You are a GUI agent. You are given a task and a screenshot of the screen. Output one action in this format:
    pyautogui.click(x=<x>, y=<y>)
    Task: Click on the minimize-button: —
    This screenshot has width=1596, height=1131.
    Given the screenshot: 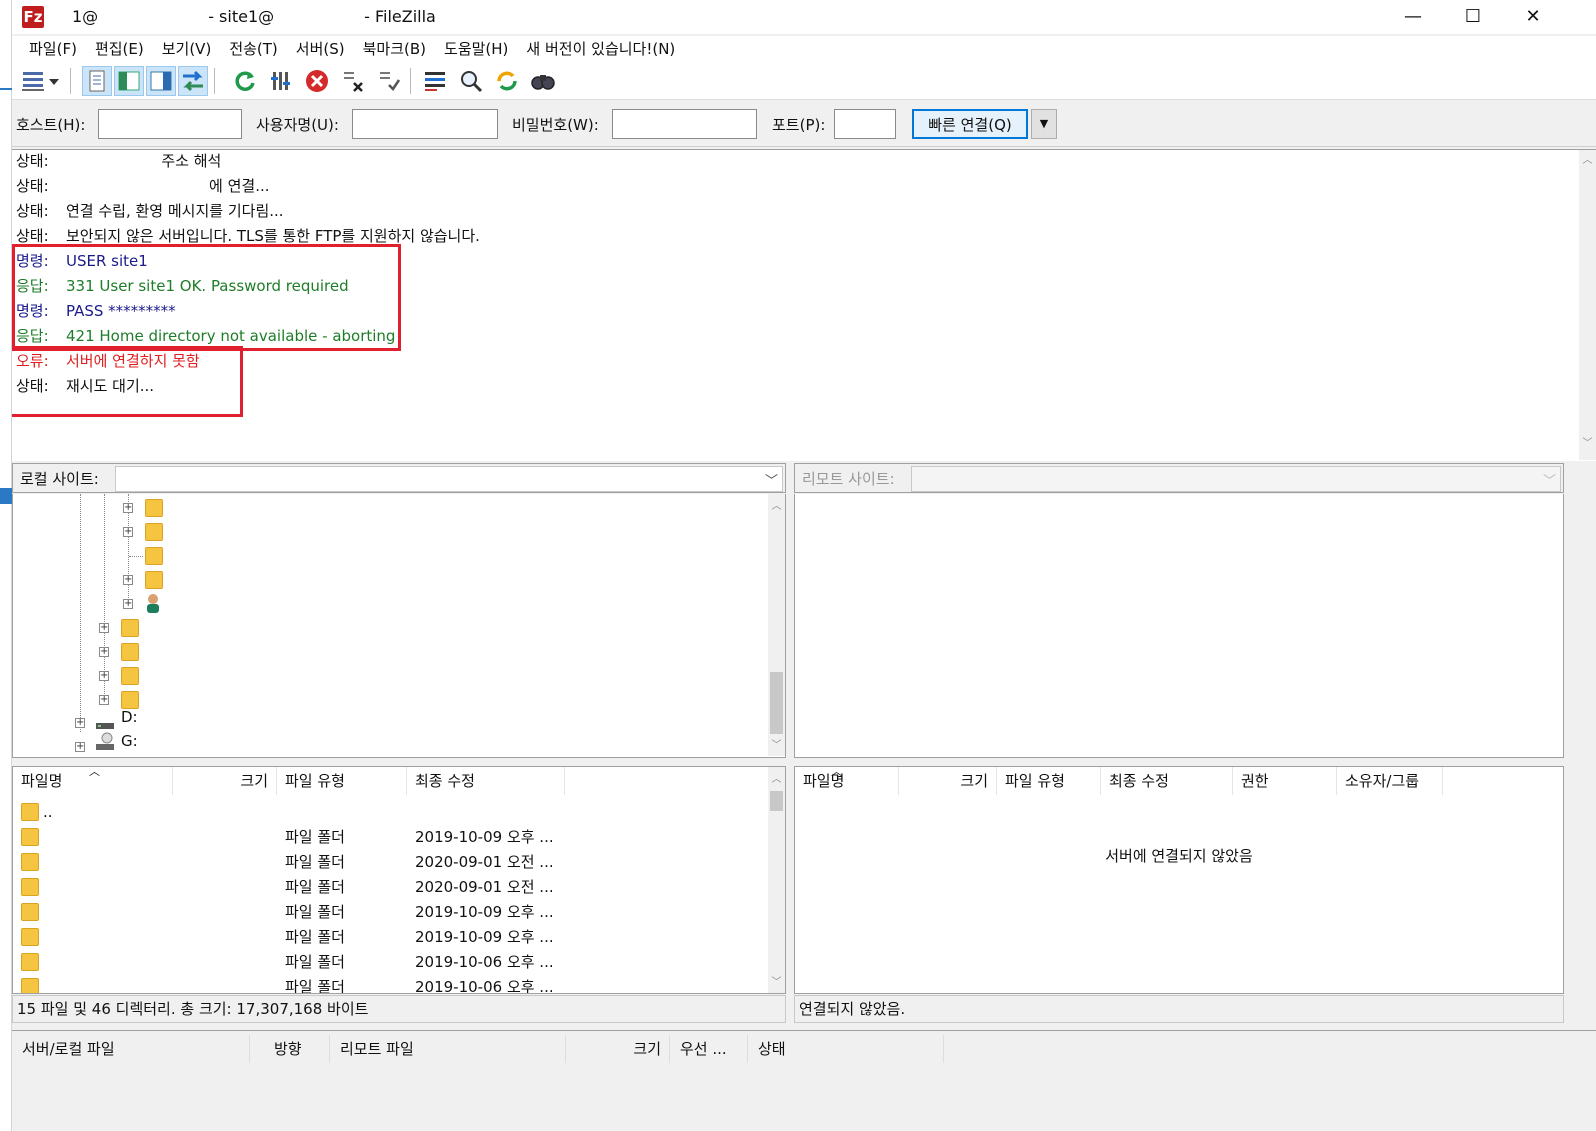 What is the action you would take?
    pyautogui.click(x=1413, y=17)
    